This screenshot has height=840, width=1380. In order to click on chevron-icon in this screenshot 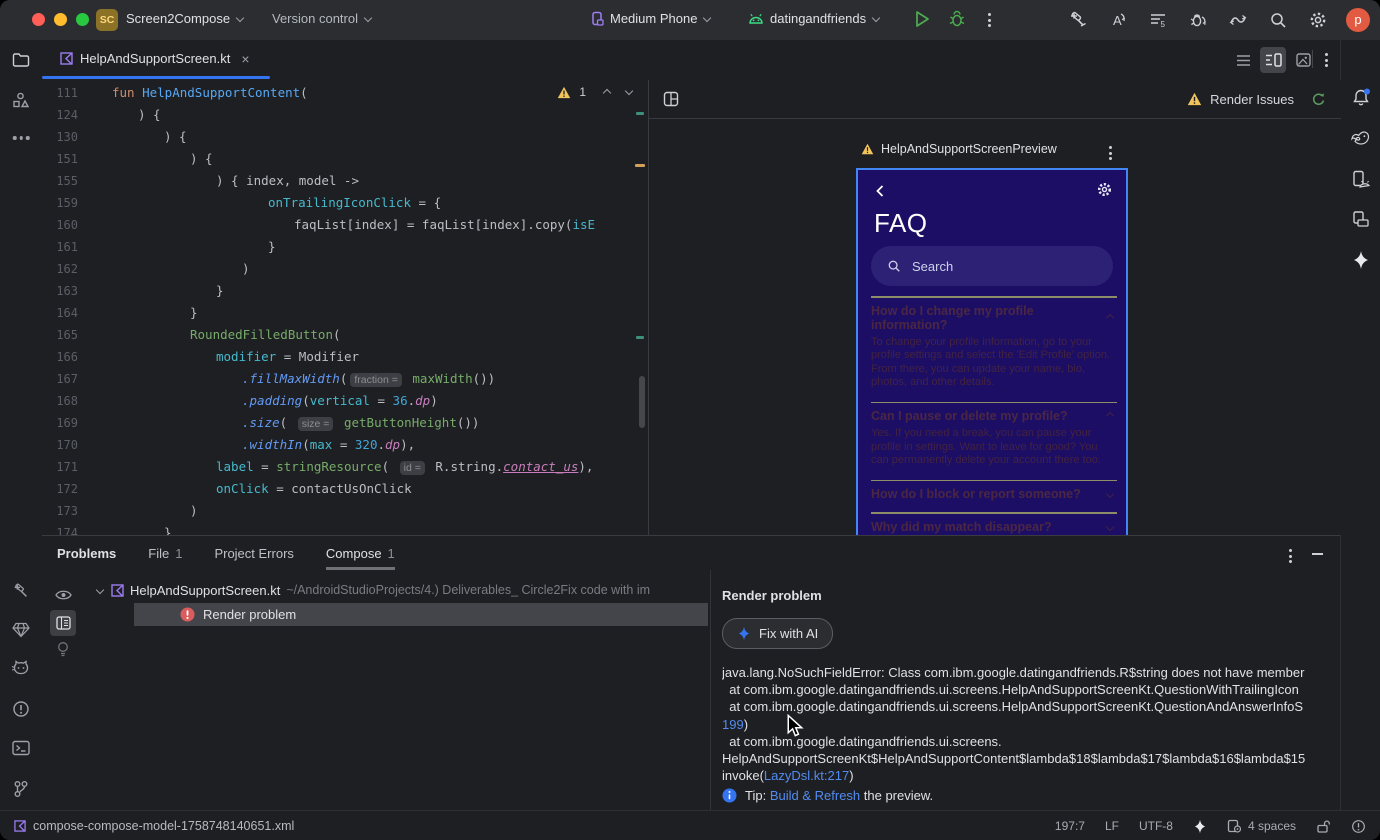, I will do `click(1110, 526)`.